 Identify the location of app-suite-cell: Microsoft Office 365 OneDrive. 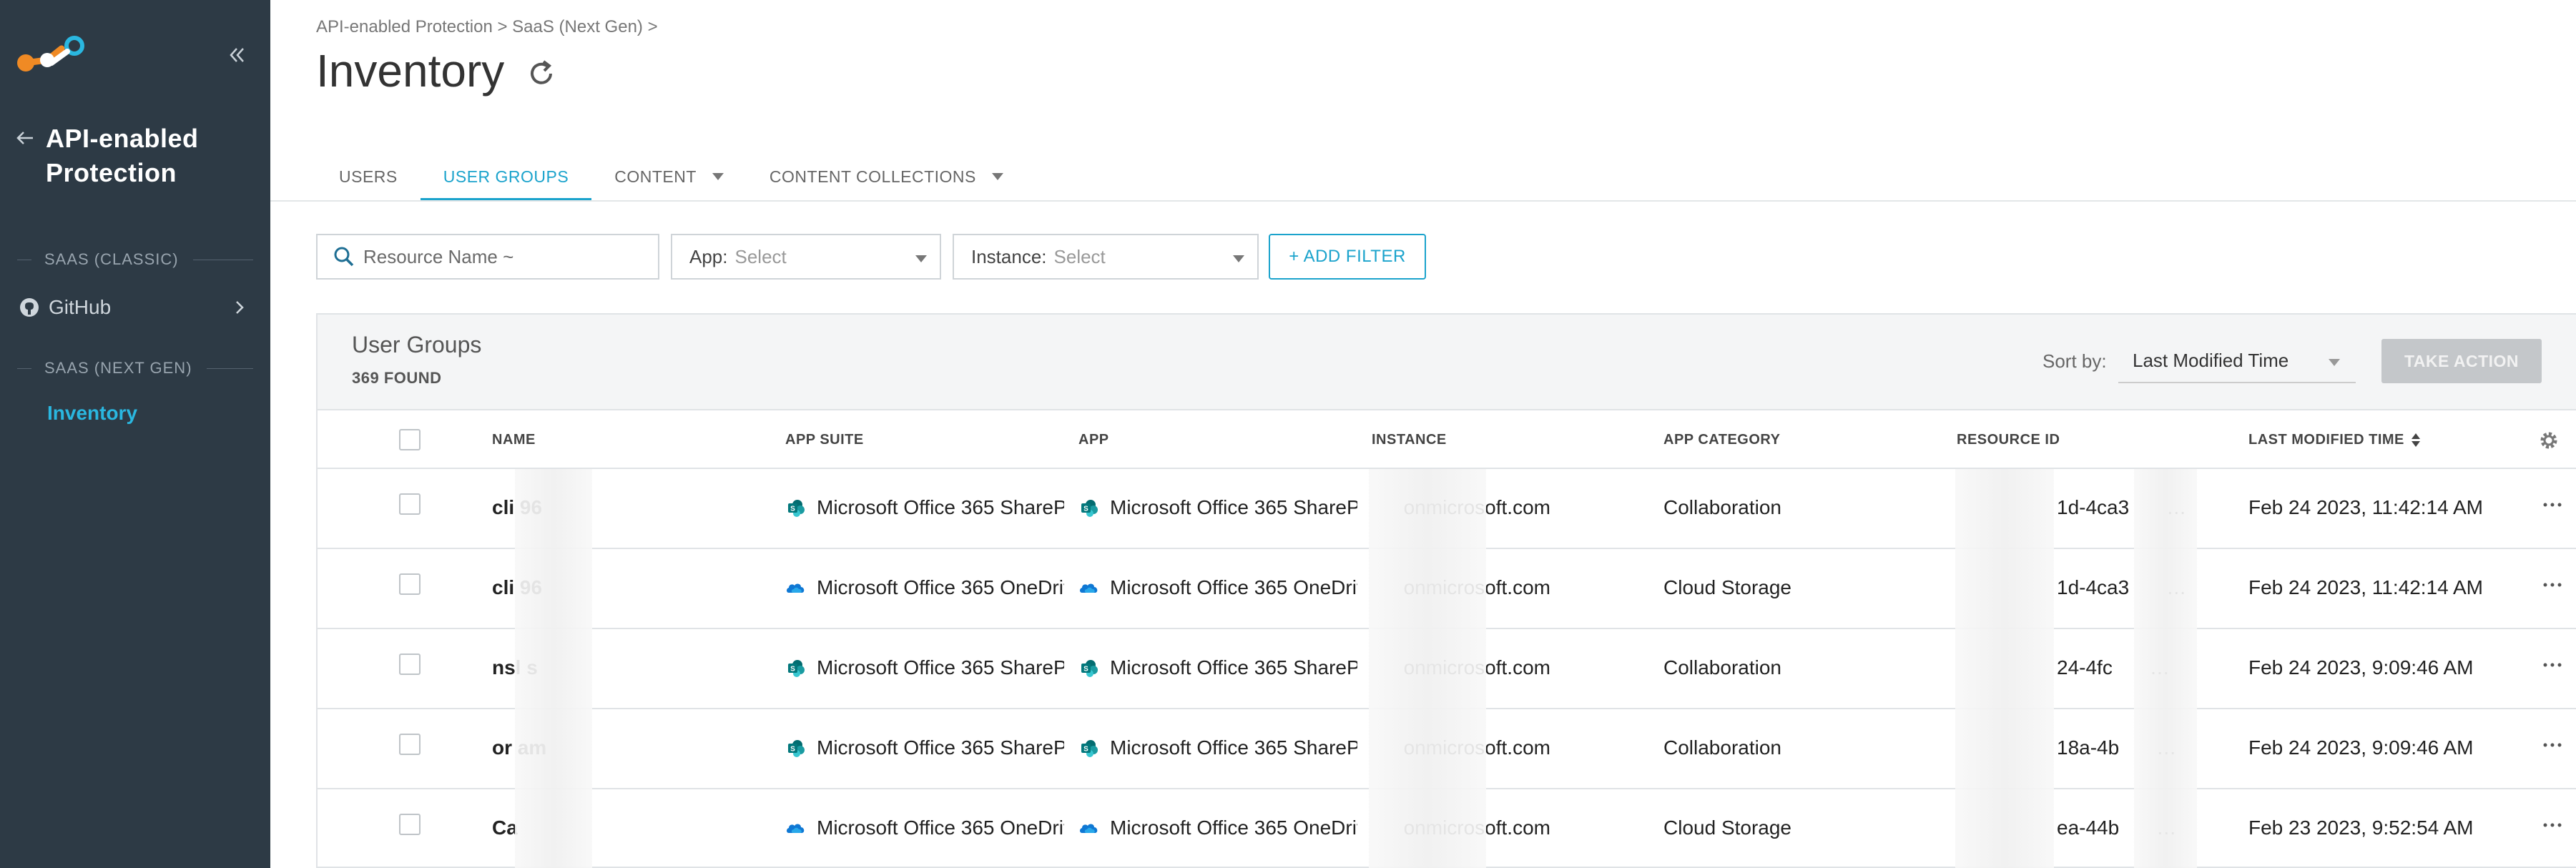
(924, 587).